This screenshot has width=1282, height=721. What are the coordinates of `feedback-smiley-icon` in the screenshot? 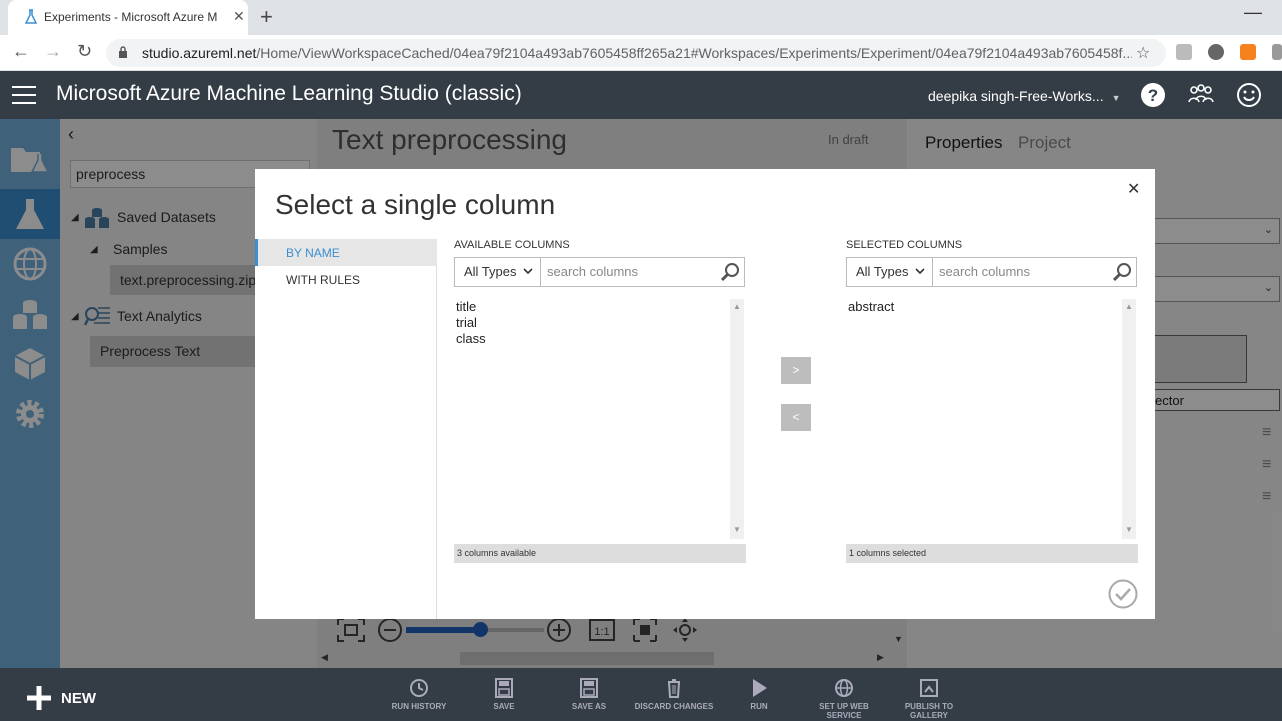 It's located at (1249, 95).